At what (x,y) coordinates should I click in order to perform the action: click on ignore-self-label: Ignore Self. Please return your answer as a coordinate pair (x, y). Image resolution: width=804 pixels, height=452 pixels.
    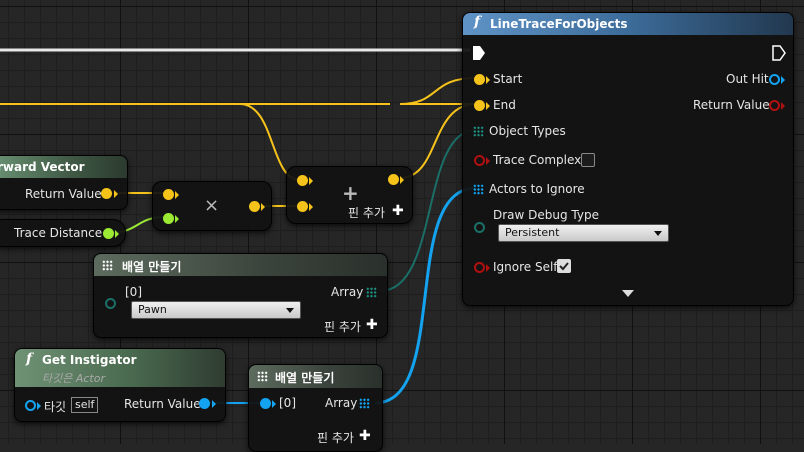
    Looking at the image, I should click on (525, 267).